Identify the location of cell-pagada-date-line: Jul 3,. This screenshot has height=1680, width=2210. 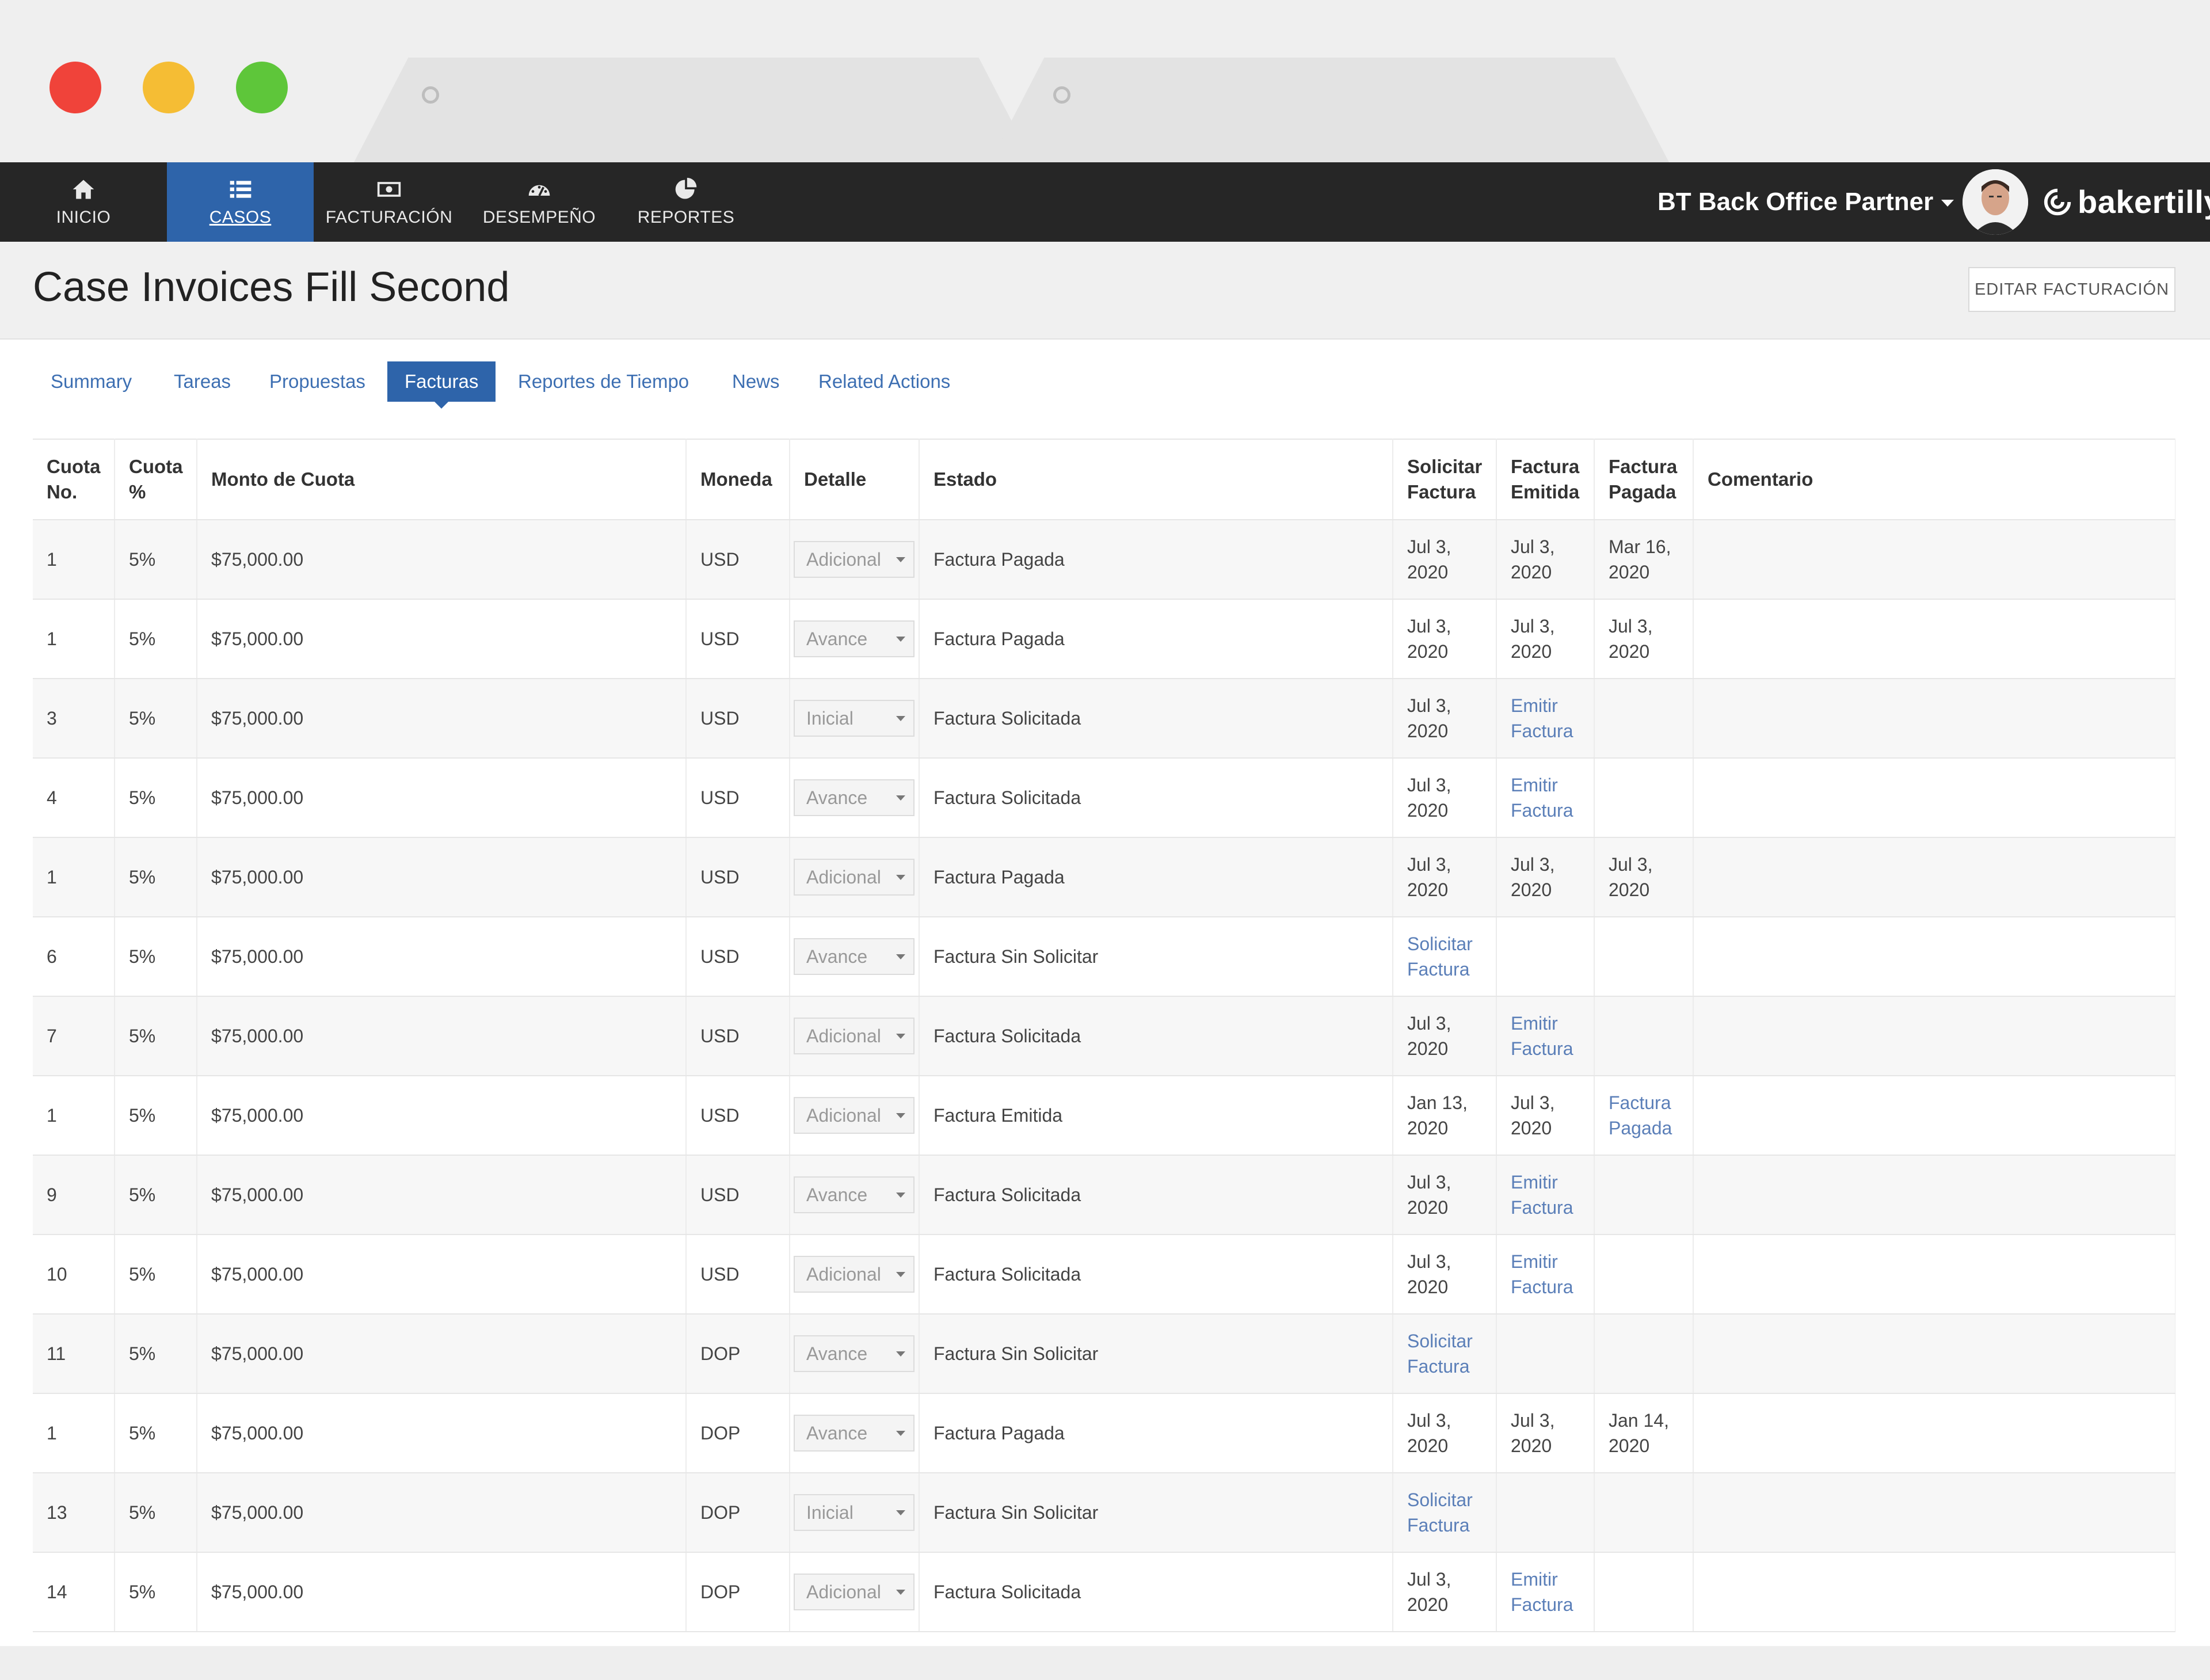
(1631, 626).